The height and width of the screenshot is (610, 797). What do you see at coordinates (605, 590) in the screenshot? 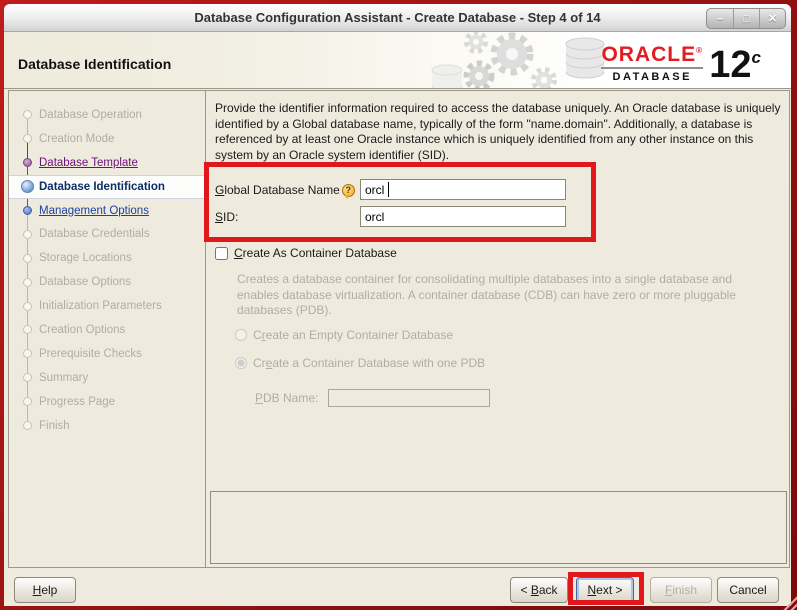
I see `next-button: Next >` at bounding box center [605, 590].